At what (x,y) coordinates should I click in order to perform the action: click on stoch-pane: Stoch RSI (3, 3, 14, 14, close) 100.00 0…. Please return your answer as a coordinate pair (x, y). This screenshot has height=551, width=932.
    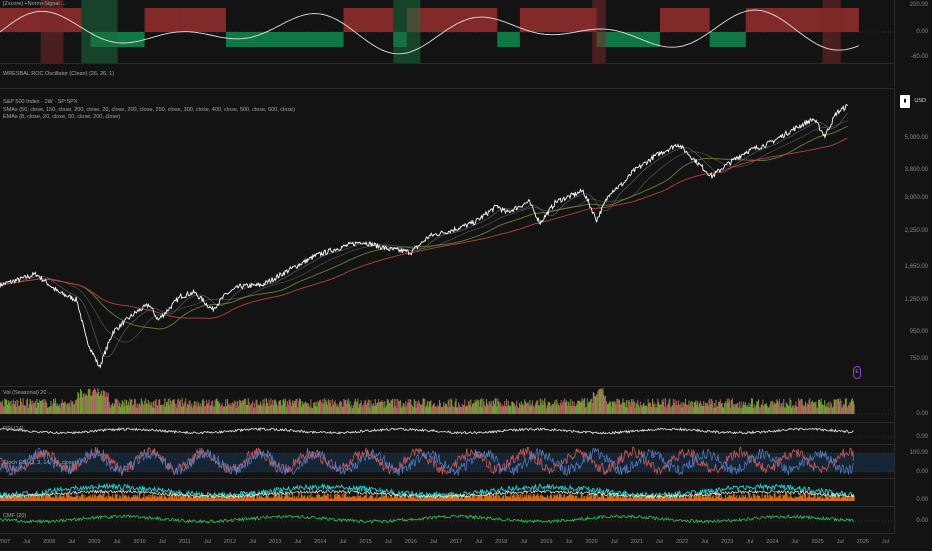
    Looking at the image, I should click on (466, 461).